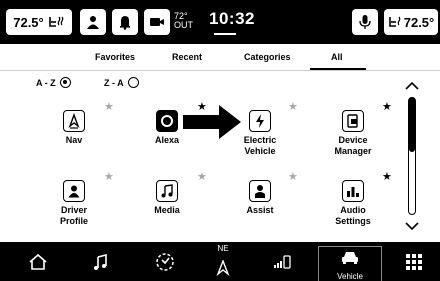  I want to click on app-nav: Nav, so click(74, 128).